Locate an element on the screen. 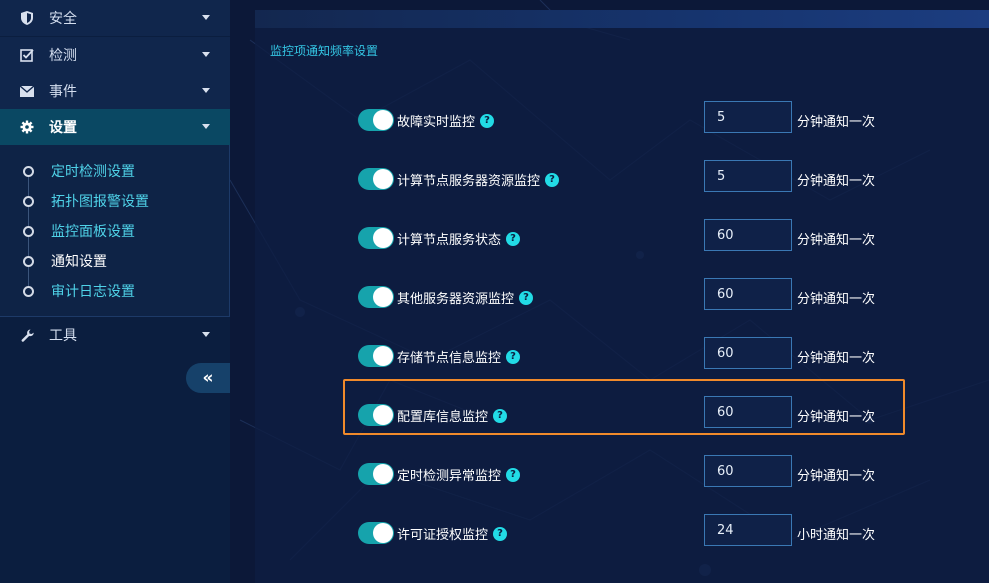 The height and width of the screenshot is (583, 989). submenu-item-monitor-panel: 监控面板设置 is located at coordinates (114, 231).